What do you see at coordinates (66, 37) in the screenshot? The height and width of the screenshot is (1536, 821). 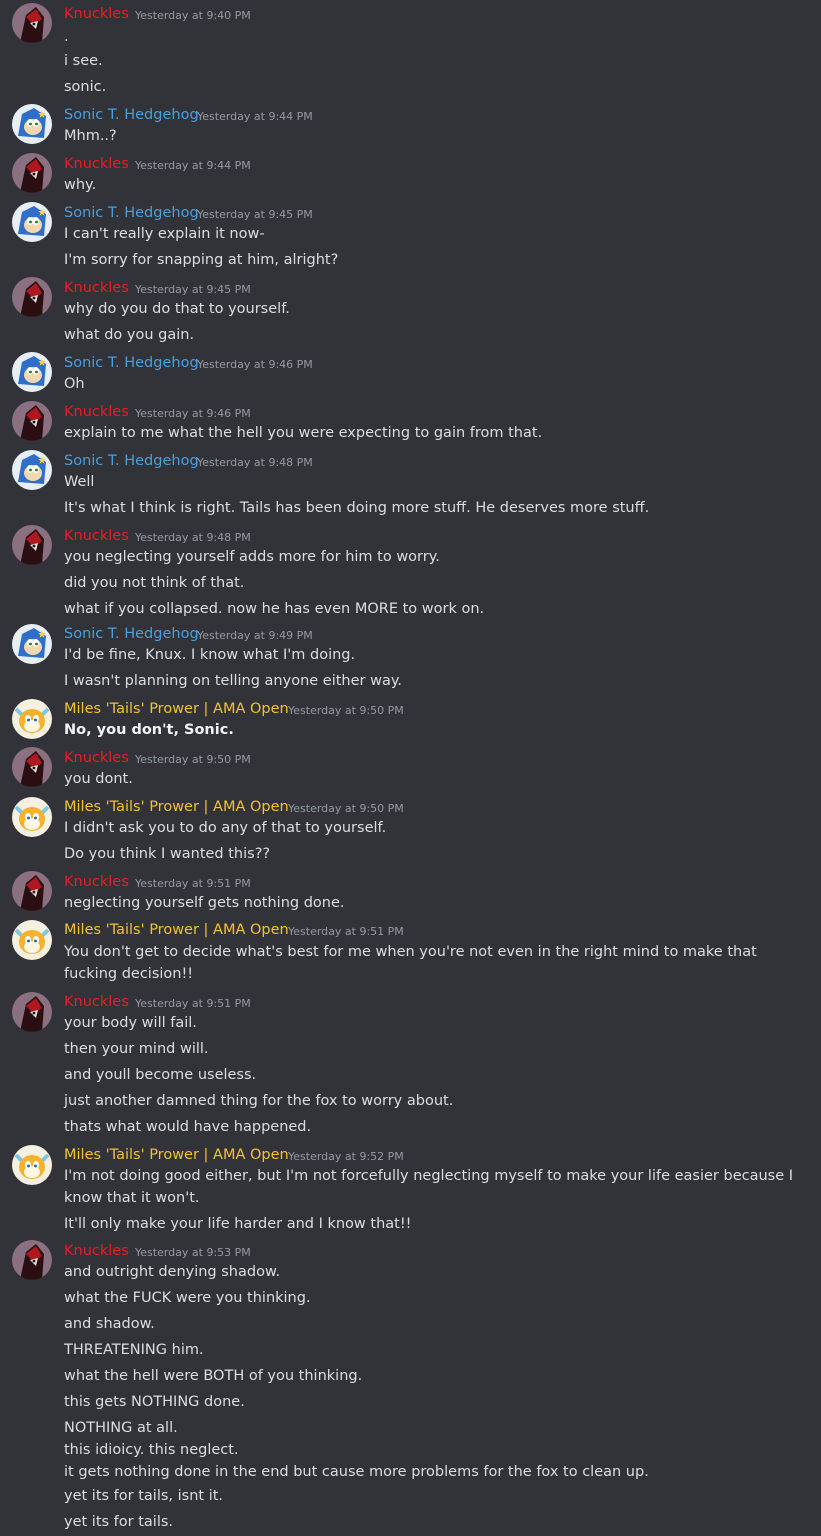 I see `message-line: .` at bounding box center [66, 37].